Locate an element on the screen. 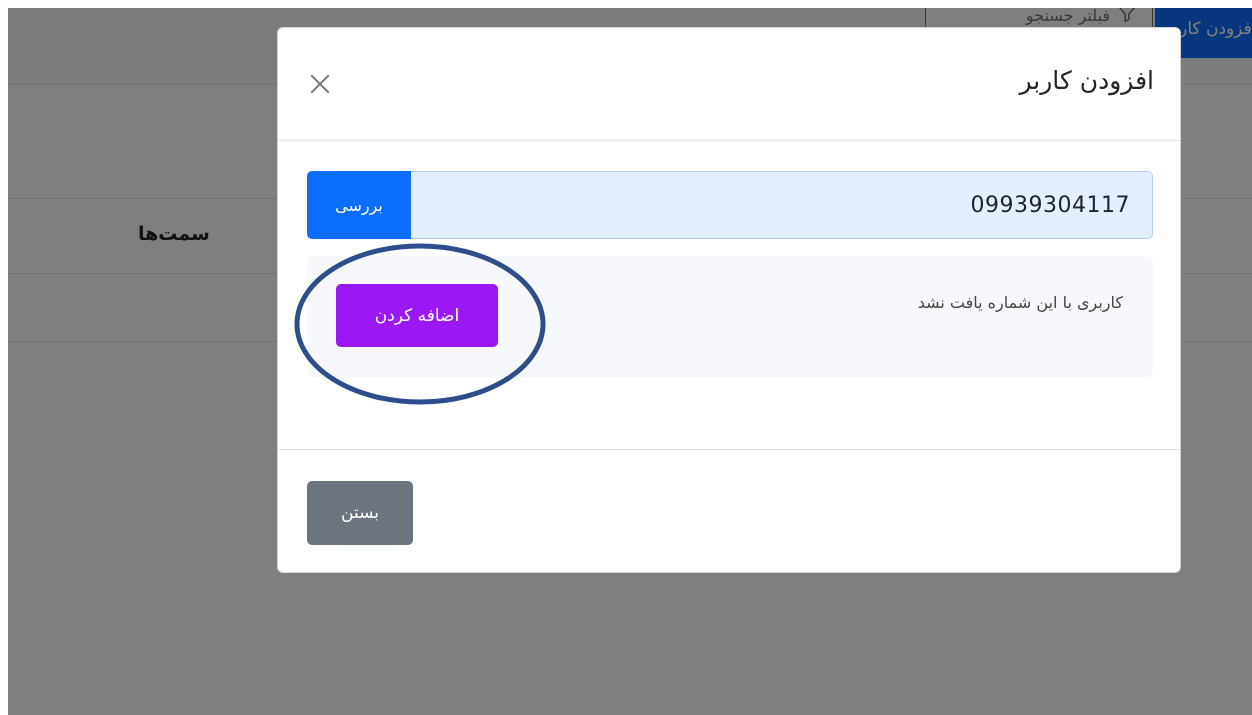 The width and height of the screenshot is (1252, 715). search-result-box: کاربری با این شماره یافت نشد اضافه کردن is located at coordinates (730, 316).